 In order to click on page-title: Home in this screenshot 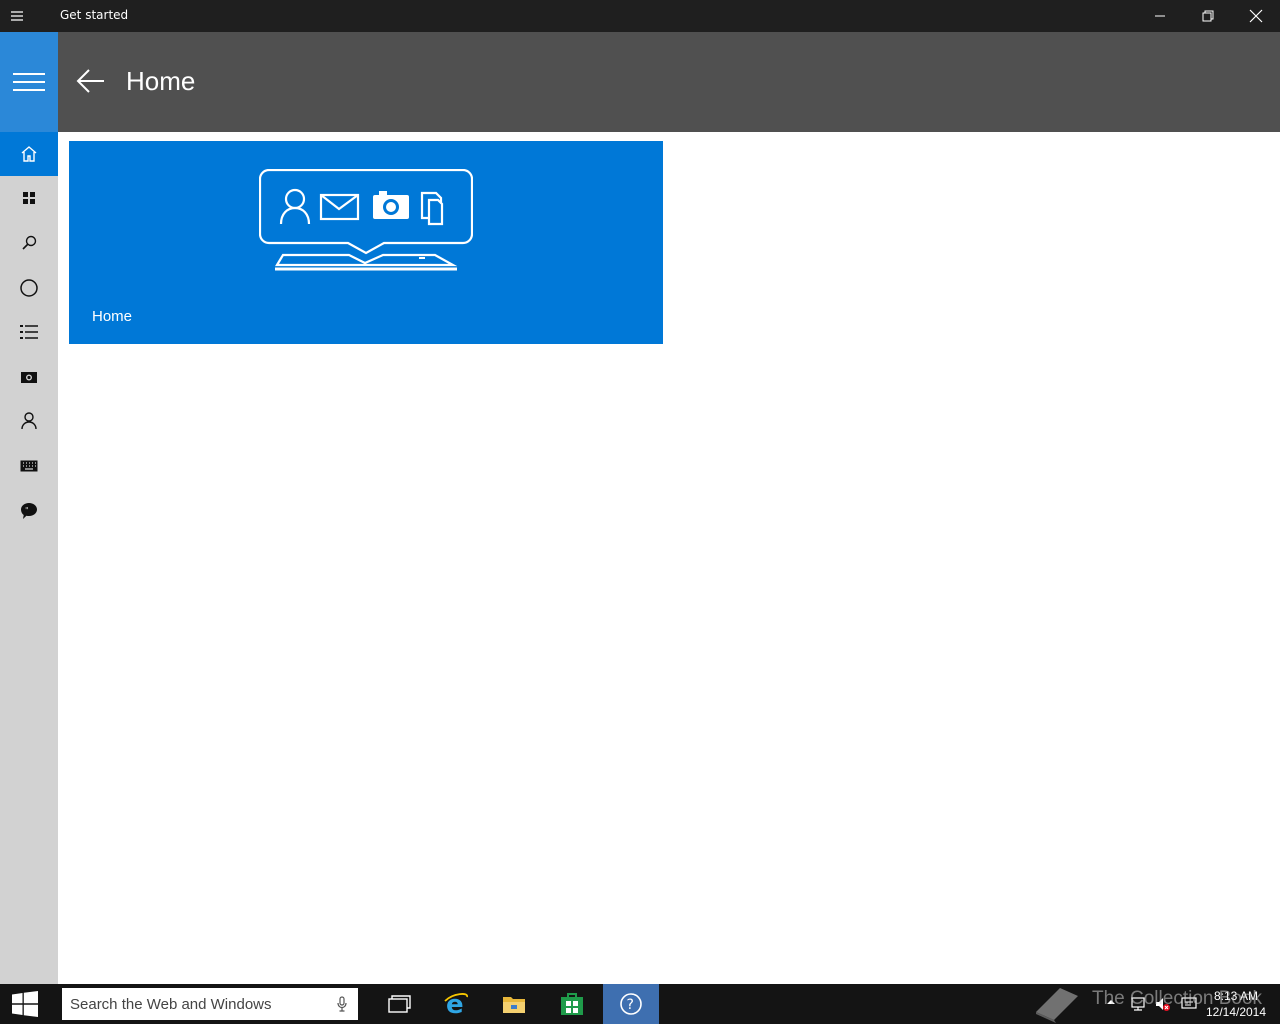, I will do `click(161, 81)`.